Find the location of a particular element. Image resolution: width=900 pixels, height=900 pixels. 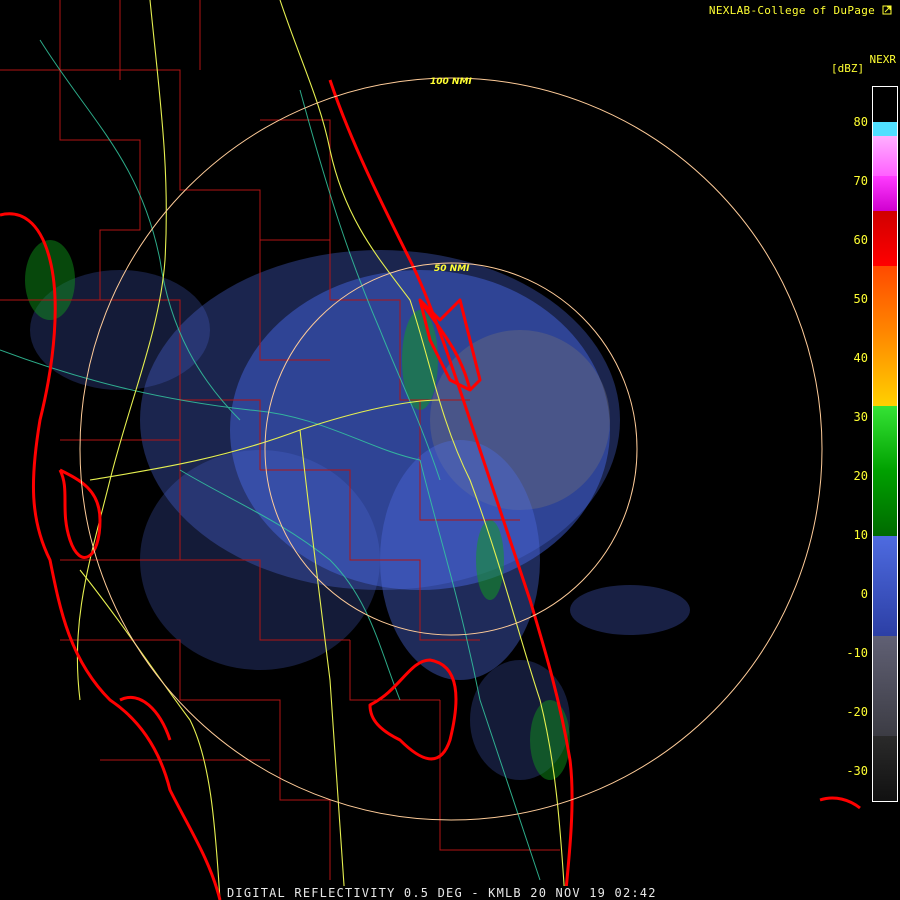

legend-tick-m10: -10 is located at coordinates (857, 653).